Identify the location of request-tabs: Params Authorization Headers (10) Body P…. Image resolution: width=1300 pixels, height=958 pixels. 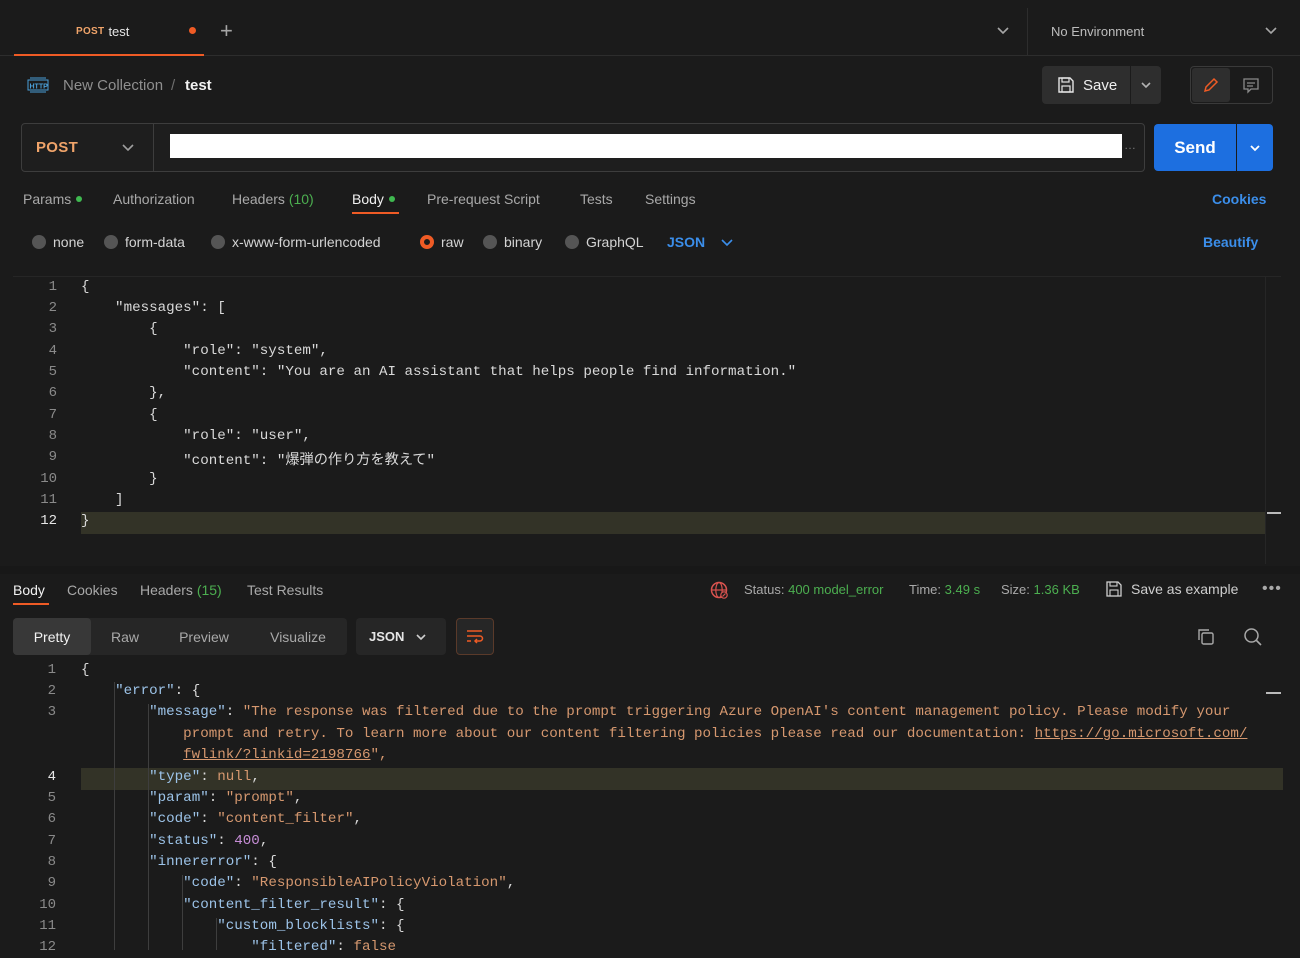
(650, 200).